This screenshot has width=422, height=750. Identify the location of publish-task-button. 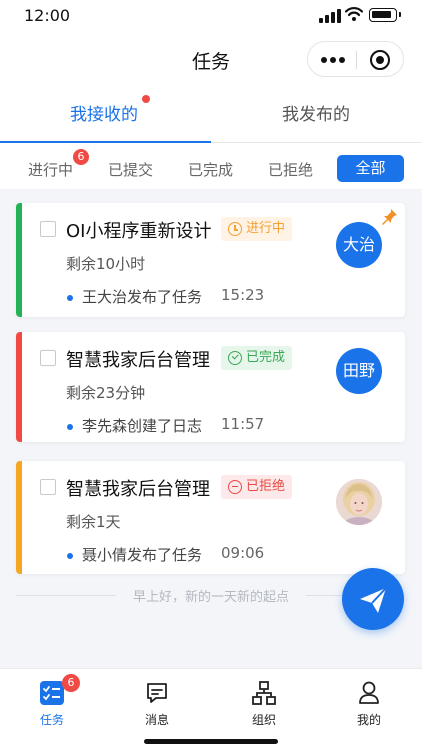
(373, 599).